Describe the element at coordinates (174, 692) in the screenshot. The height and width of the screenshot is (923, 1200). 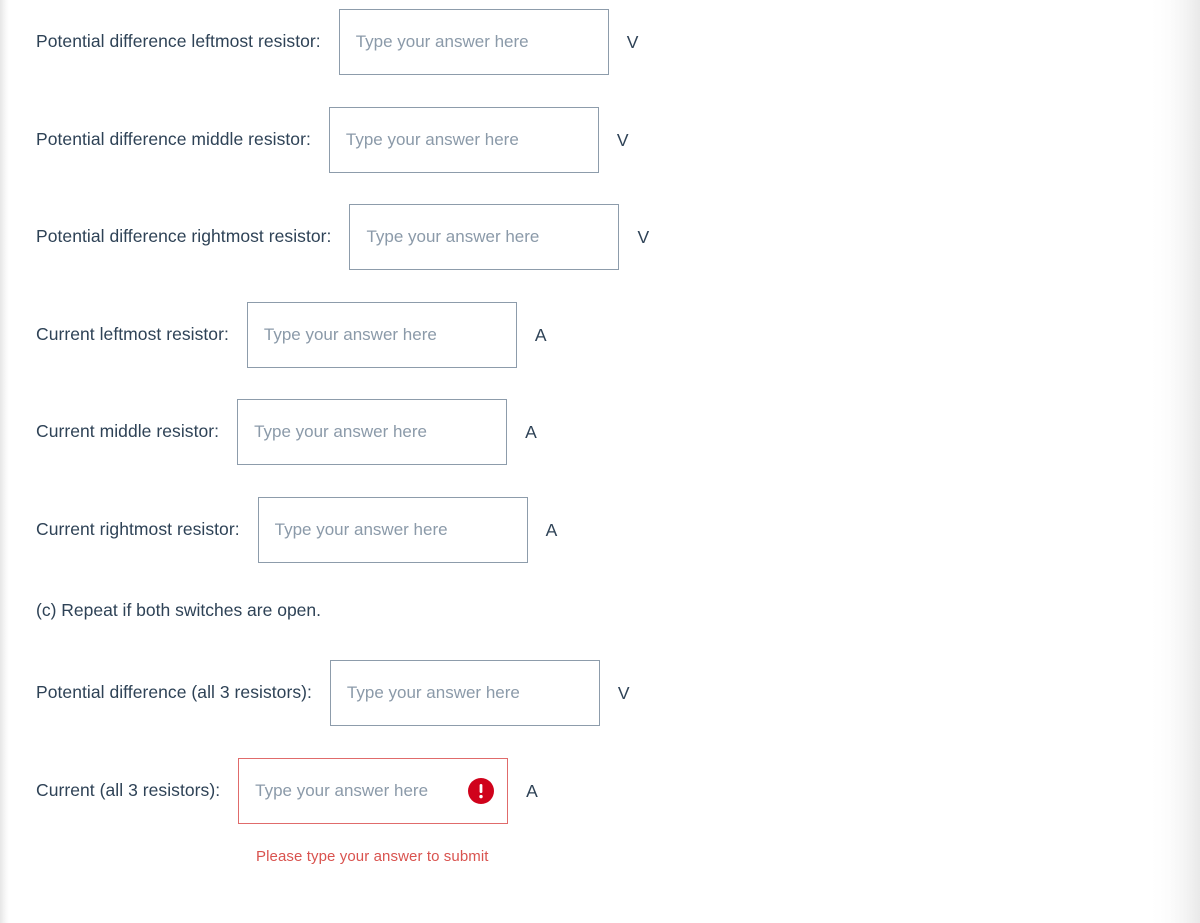
I see `field-label-pd-all: Potential difference (all 3 resistors):` at that location.